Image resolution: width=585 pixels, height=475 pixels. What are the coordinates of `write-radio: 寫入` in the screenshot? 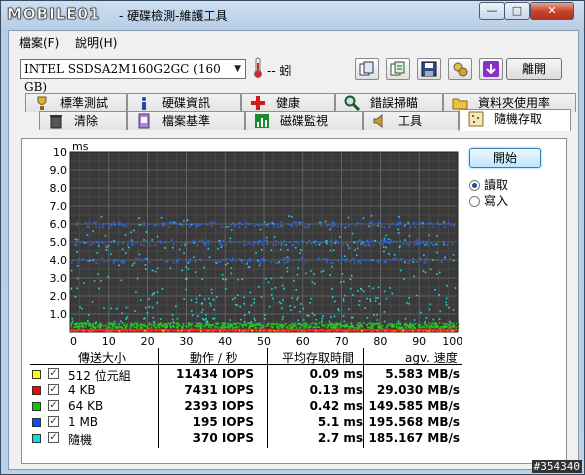 It's located at (488, 200).